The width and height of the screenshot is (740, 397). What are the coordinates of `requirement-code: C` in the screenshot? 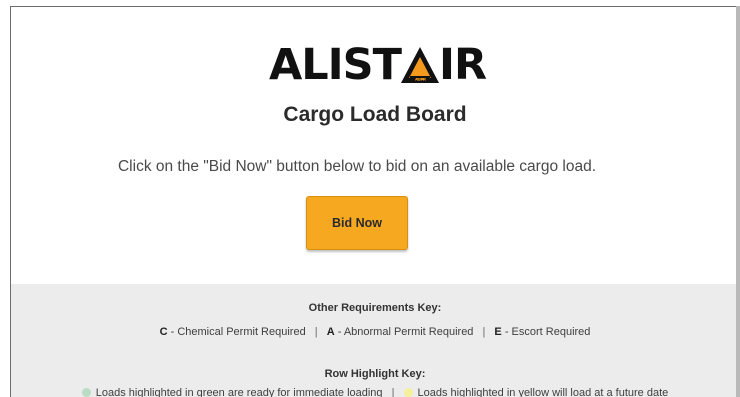 It's located at (163, 332).